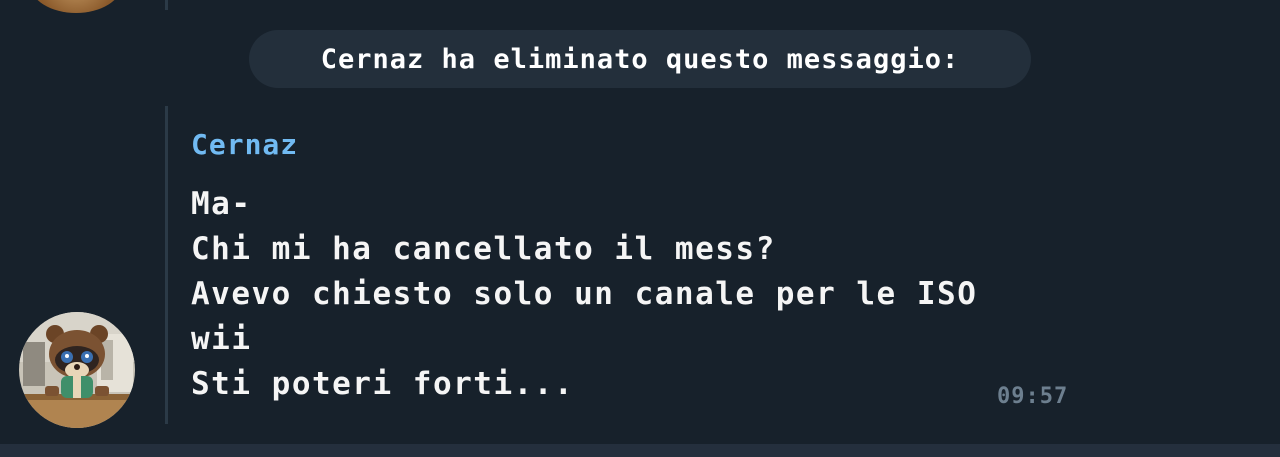 The height and width of the screenshot is (457, 1280). Describe the element at coordinates (483, 249) in the screenshot. I see `message-line: Chi mi ha cancellato il mess?` at that location.